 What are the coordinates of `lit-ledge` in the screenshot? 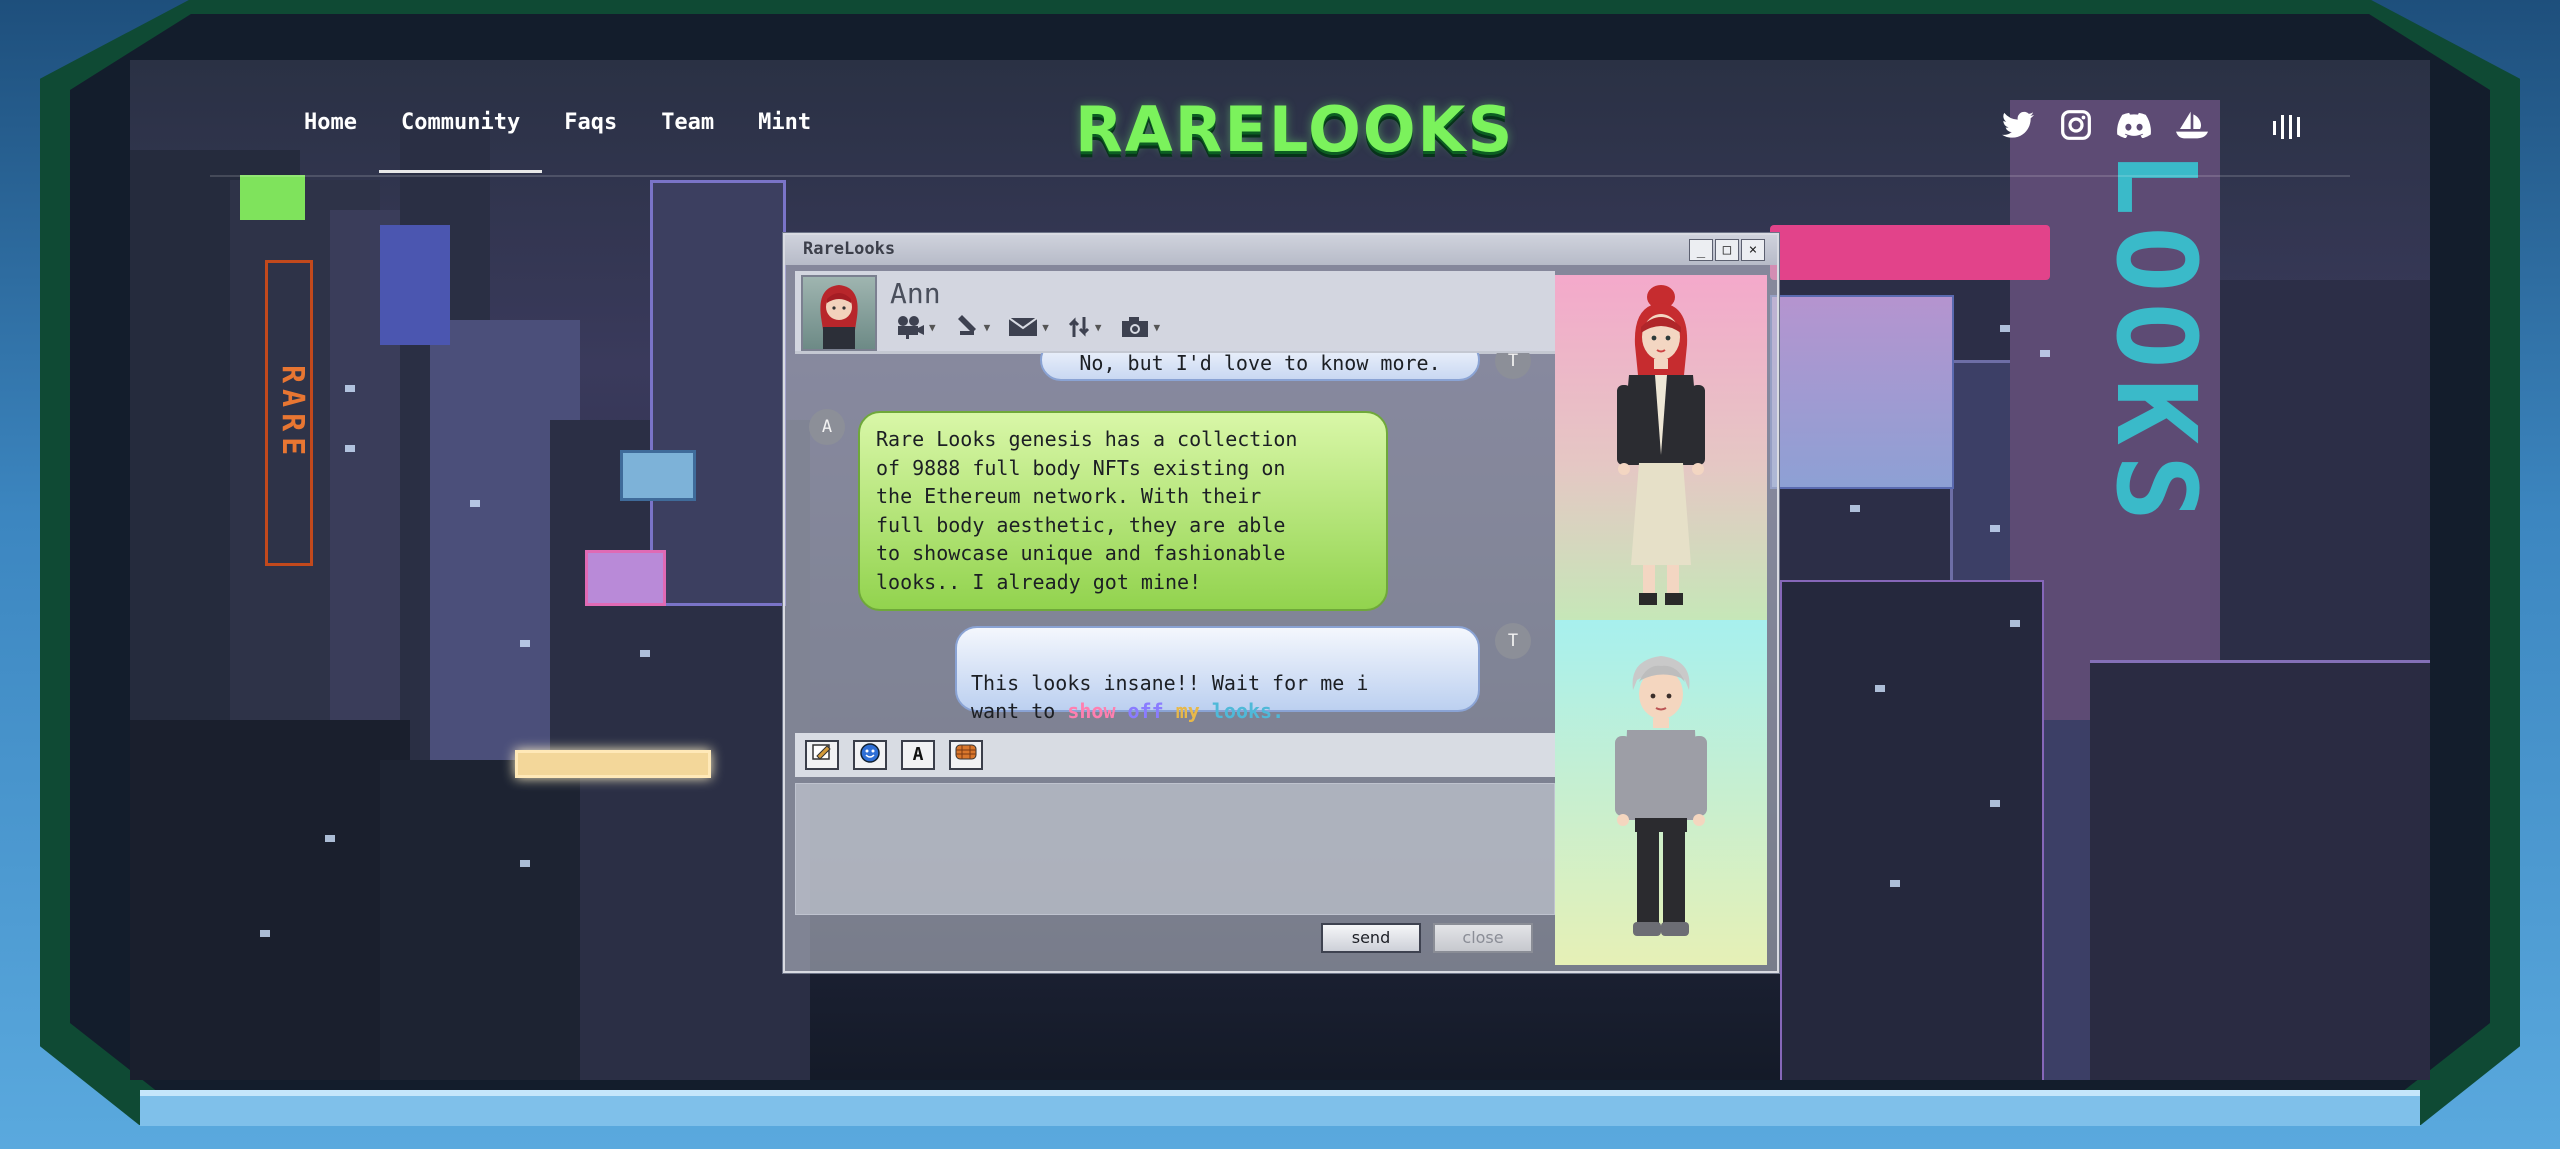 It's located at (613, 764).